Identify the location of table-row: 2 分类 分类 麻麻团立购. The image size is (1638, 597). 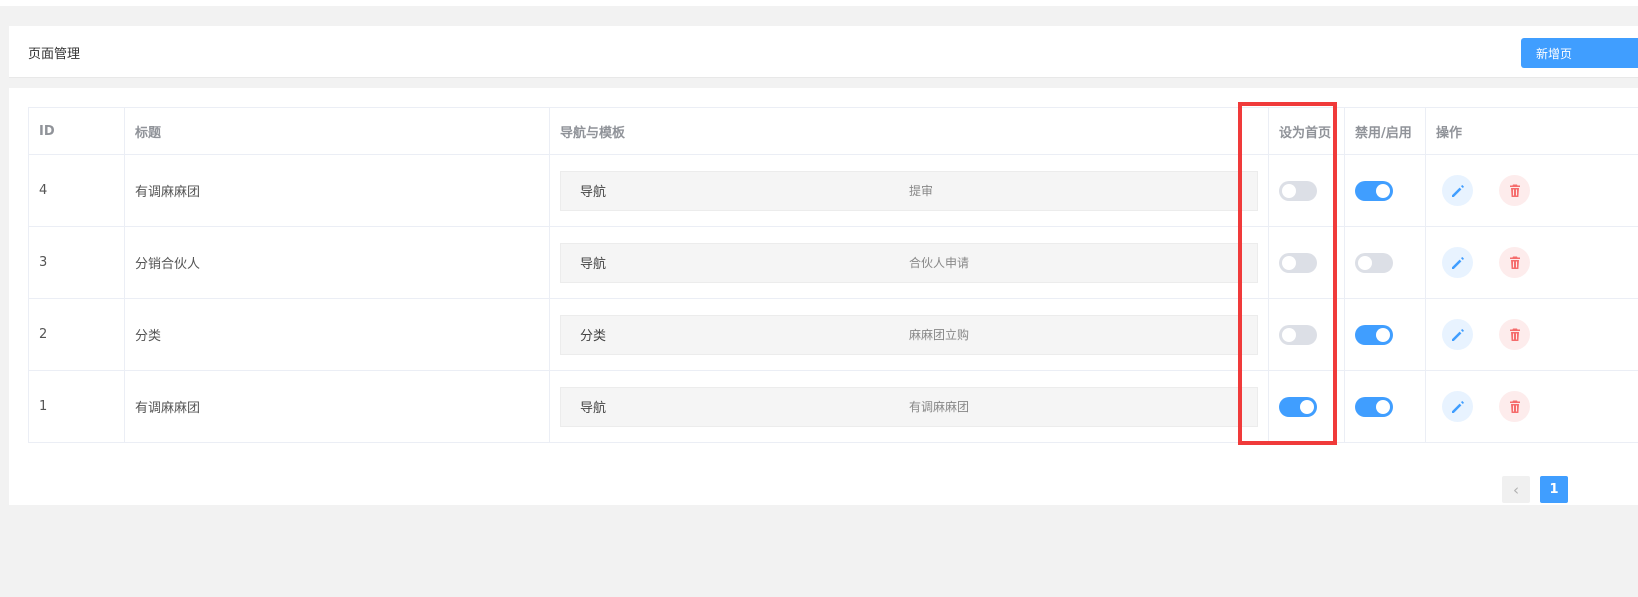
(833, 334).